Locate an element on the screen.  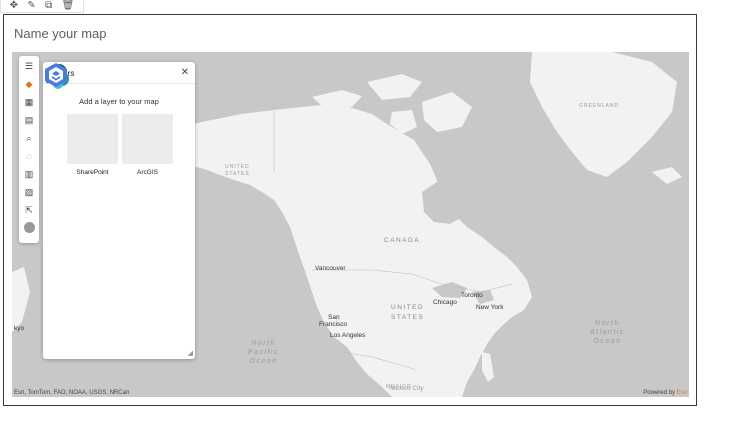
map-label-canada: CANADA is located at coordinates (402, 240).